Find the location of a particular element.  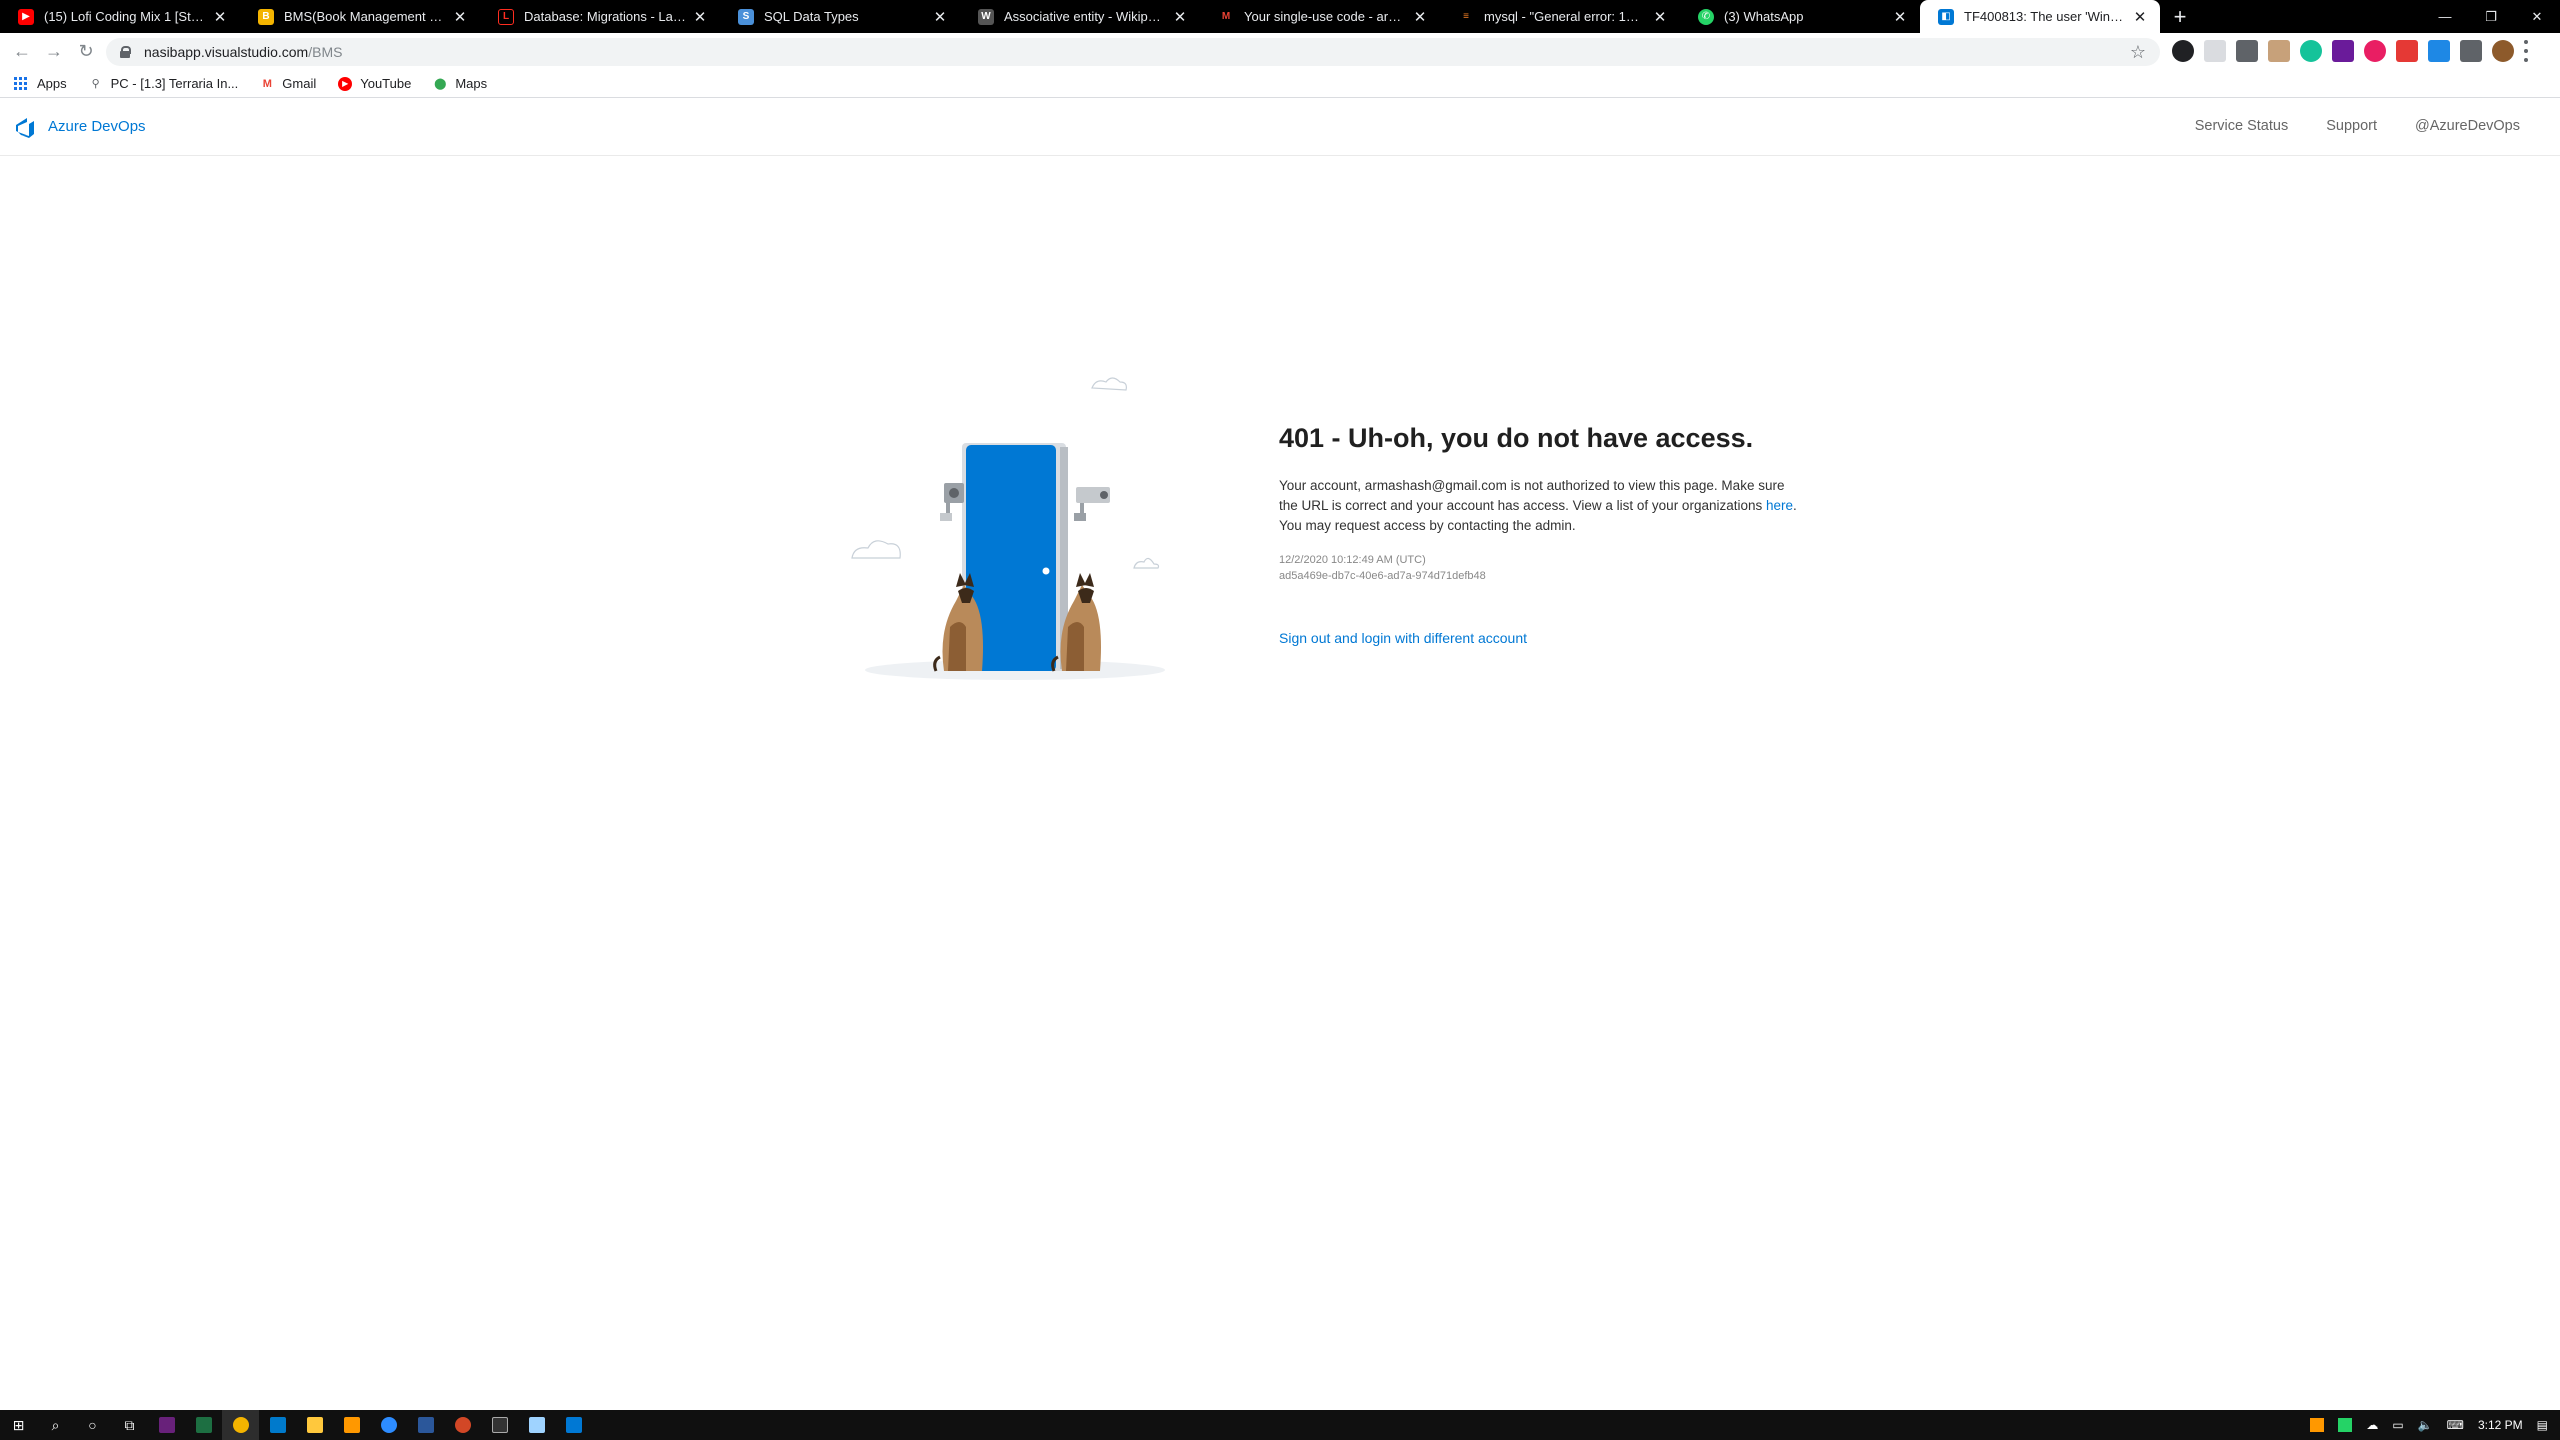

browser-tab: M Your single-use code - armashas ✕ is located at coordinates (1320, 16).